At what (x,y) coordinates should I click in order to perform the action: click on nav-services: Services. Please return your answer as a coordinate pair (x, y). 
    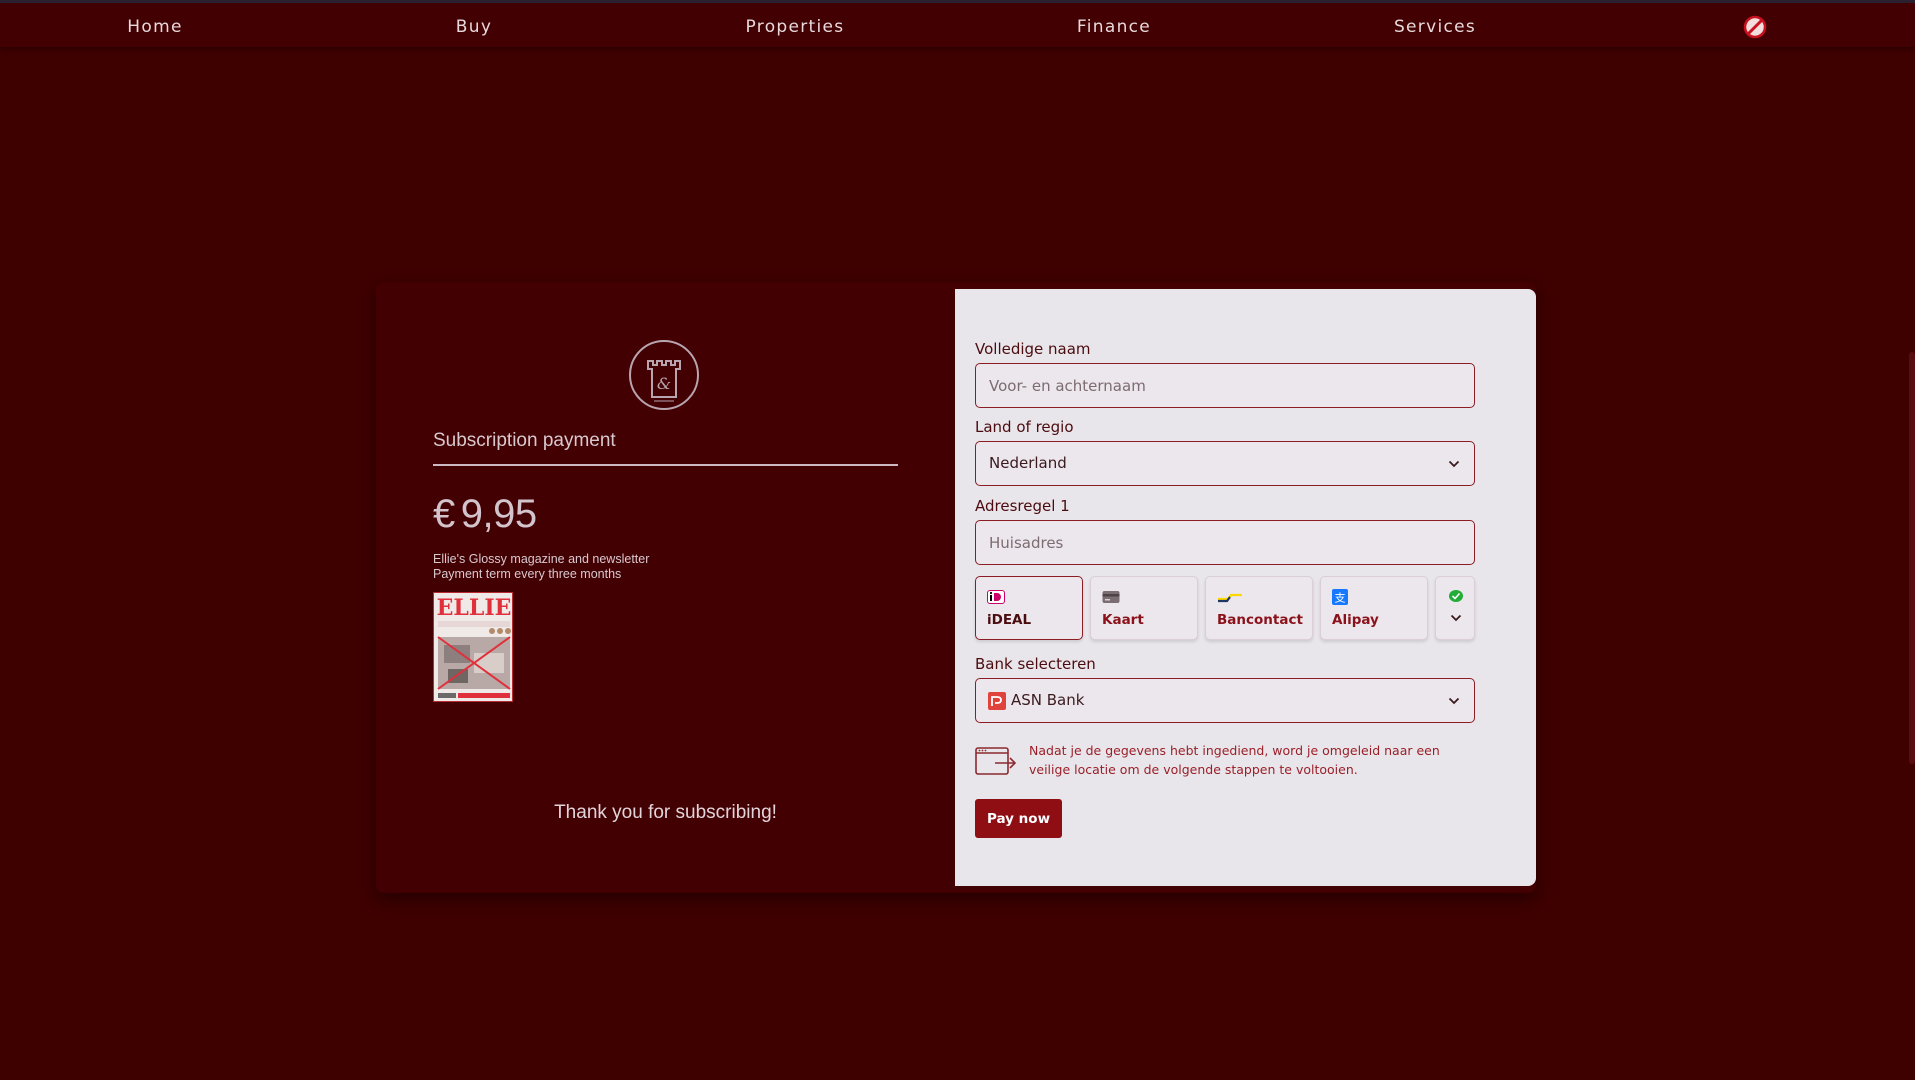
    Looking at the image, I should click on (1435, 27).